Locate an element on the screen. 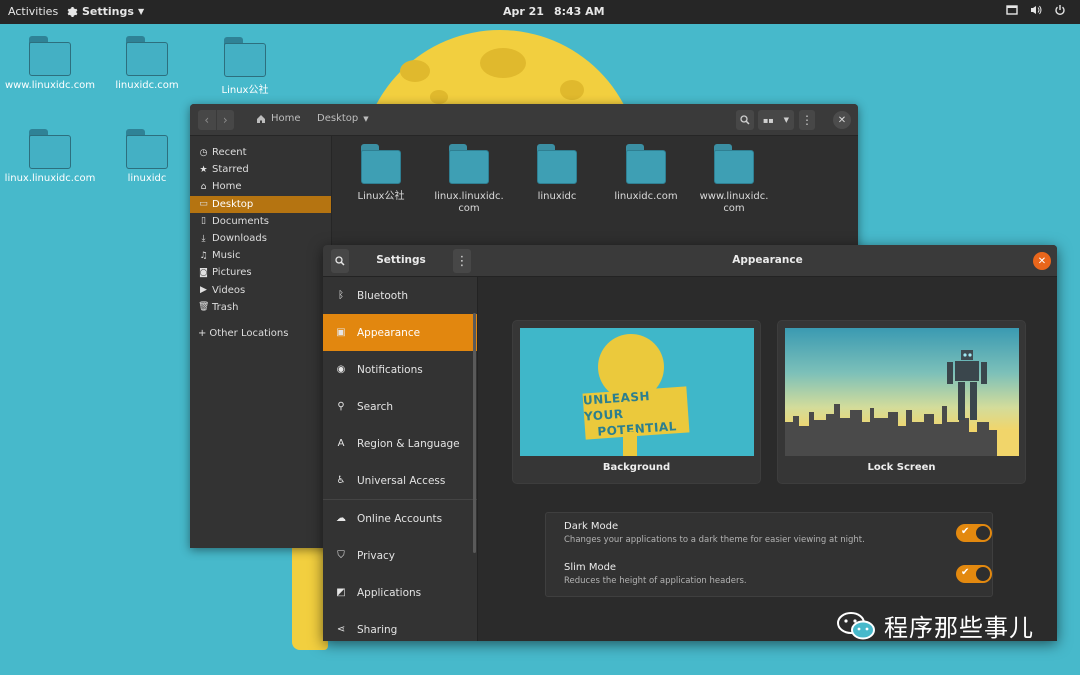  desktop-folder-label: linux.linuxidc.com is located at coordinates (50, 178).